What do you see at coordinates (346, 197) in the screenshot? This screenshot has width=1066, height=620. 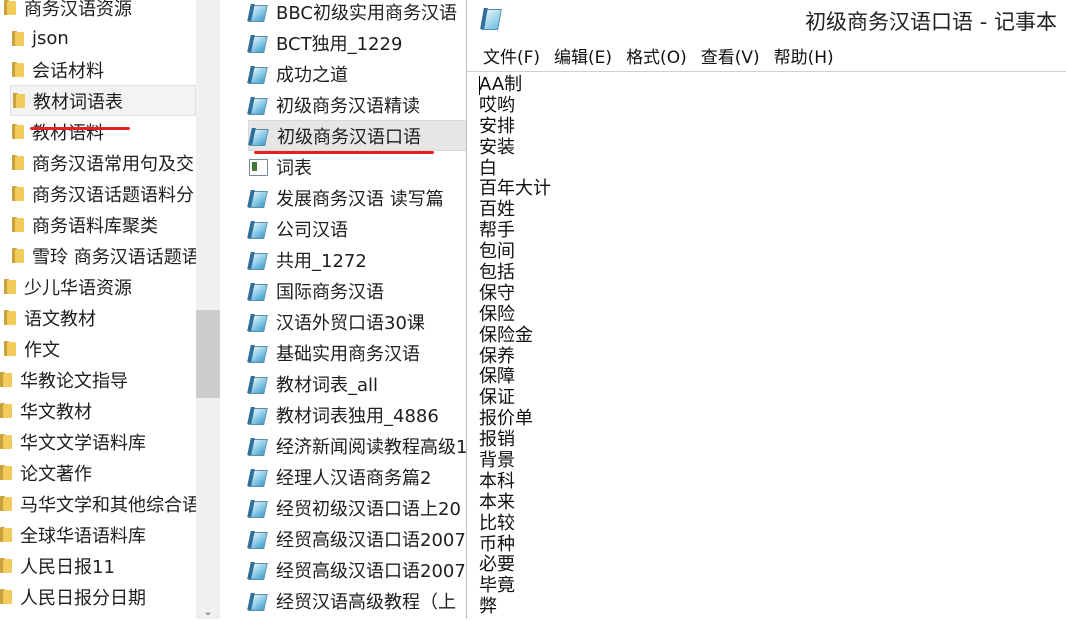 I see `file-item: 发展商务汉语 读写篇` at bounding box center [346, 197].